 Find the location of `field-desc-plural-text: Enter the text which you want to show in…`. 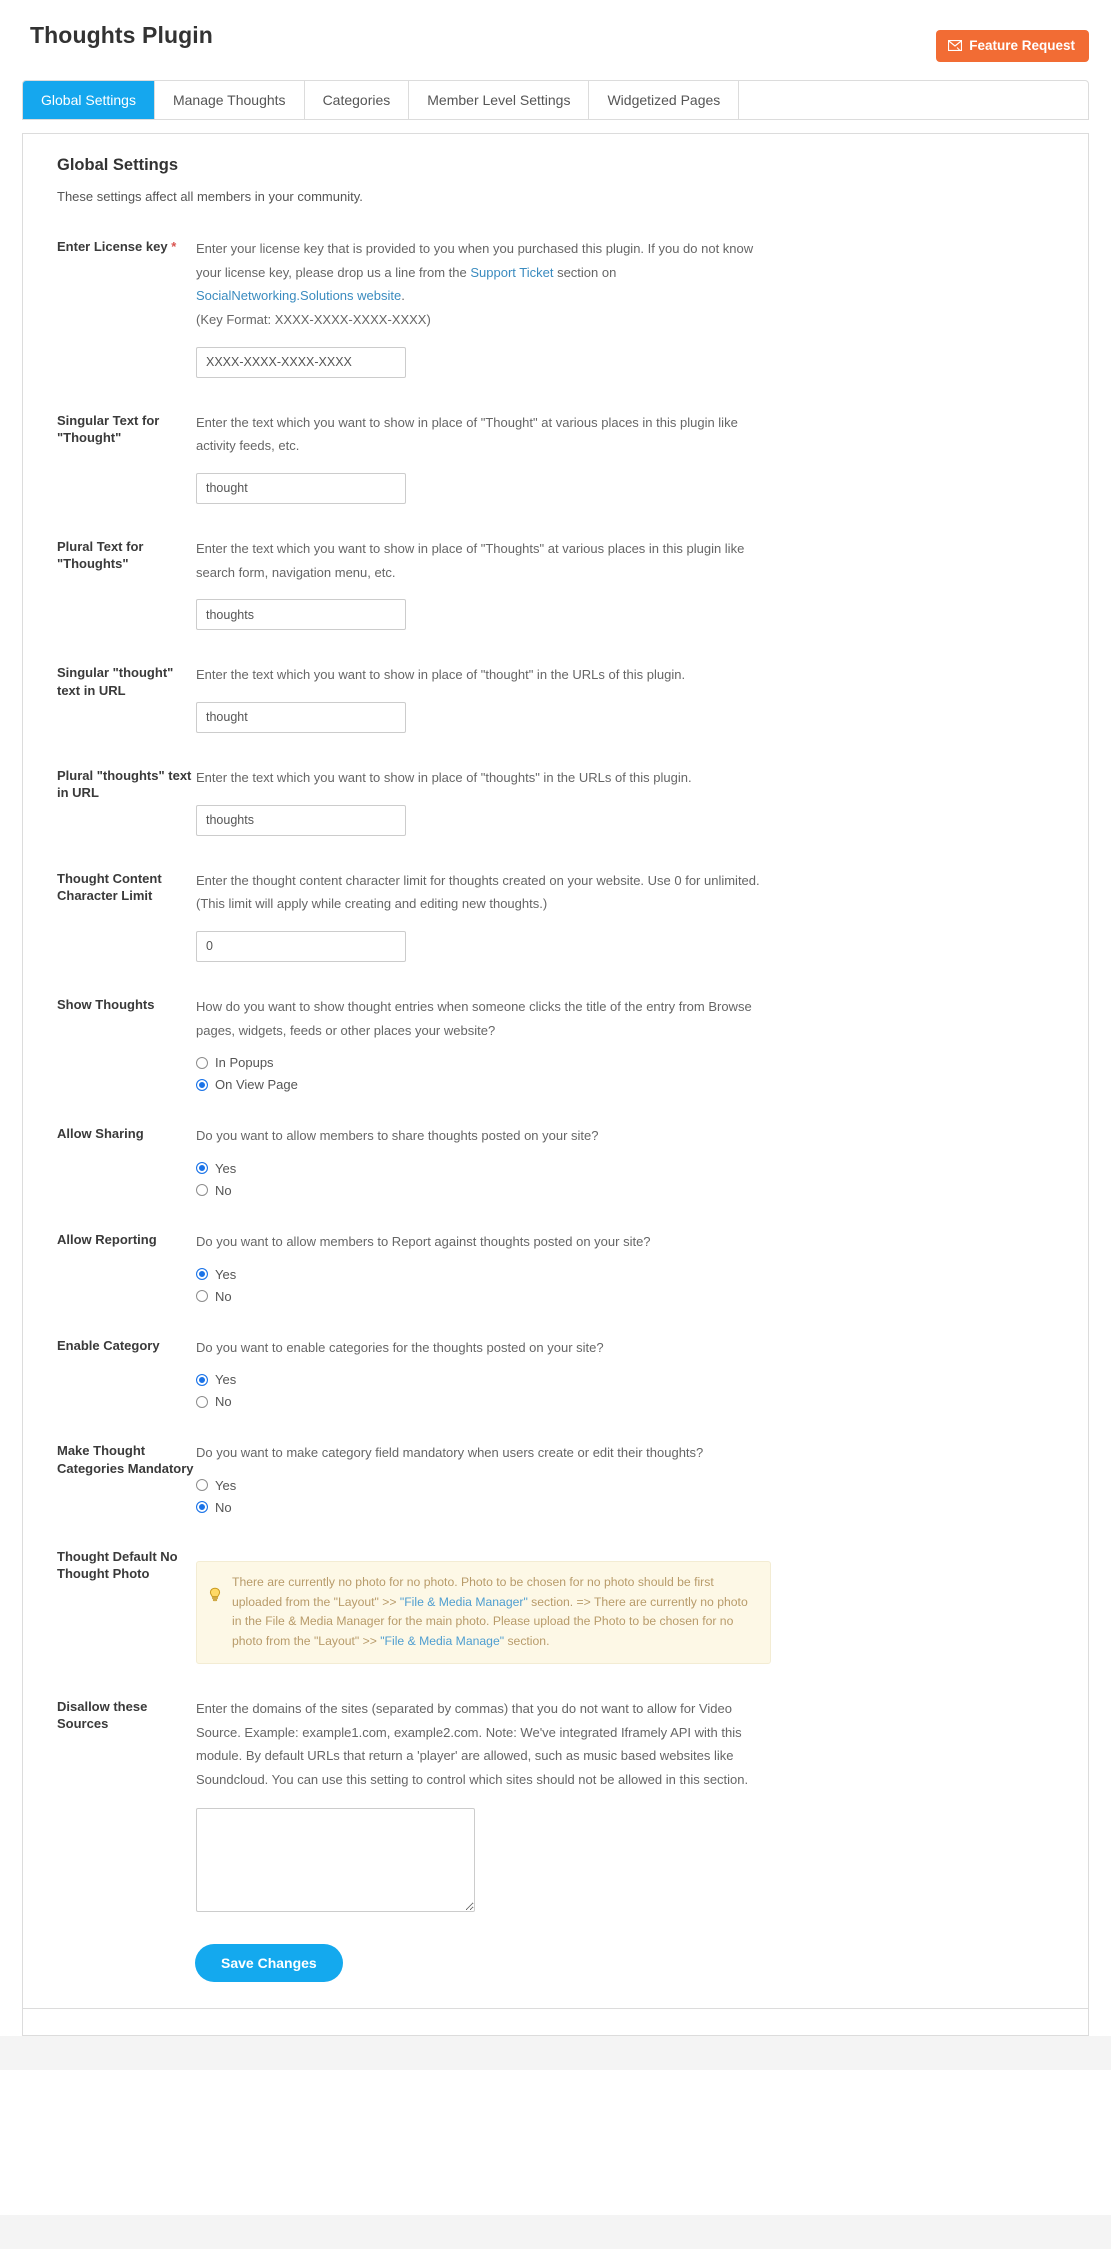

field-desc-plural-text: Enter the text which you want to show in… is located at coordinates (470, 560).